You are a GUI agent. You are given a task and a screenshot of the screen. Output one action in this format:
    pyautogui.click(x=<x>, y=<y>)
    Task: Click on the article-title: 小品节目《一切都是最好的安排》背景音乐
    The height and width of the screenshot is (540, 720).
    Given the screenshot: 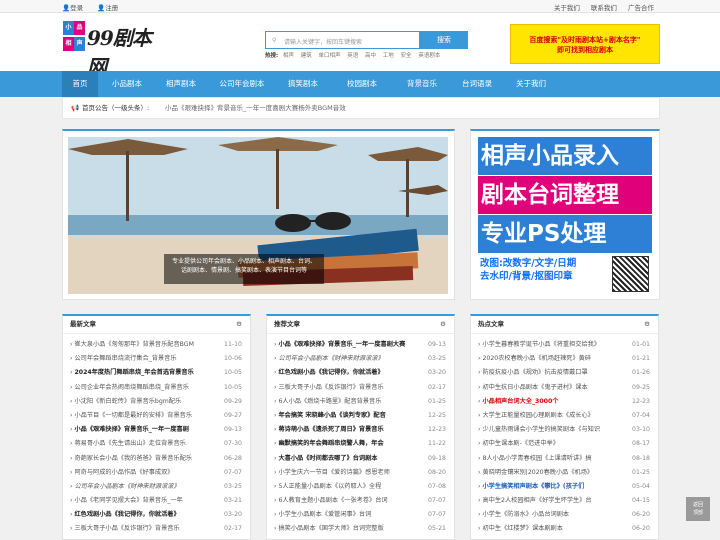 What is the action you would take?
    pyautogui.click(x=144, y=416)
    